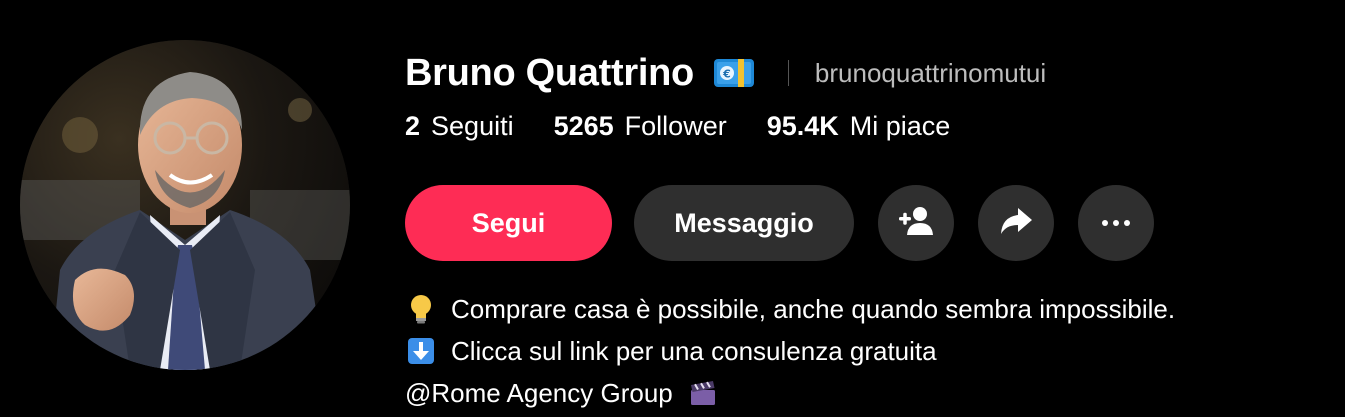  I want to click on share-button, so click(1016, 223).